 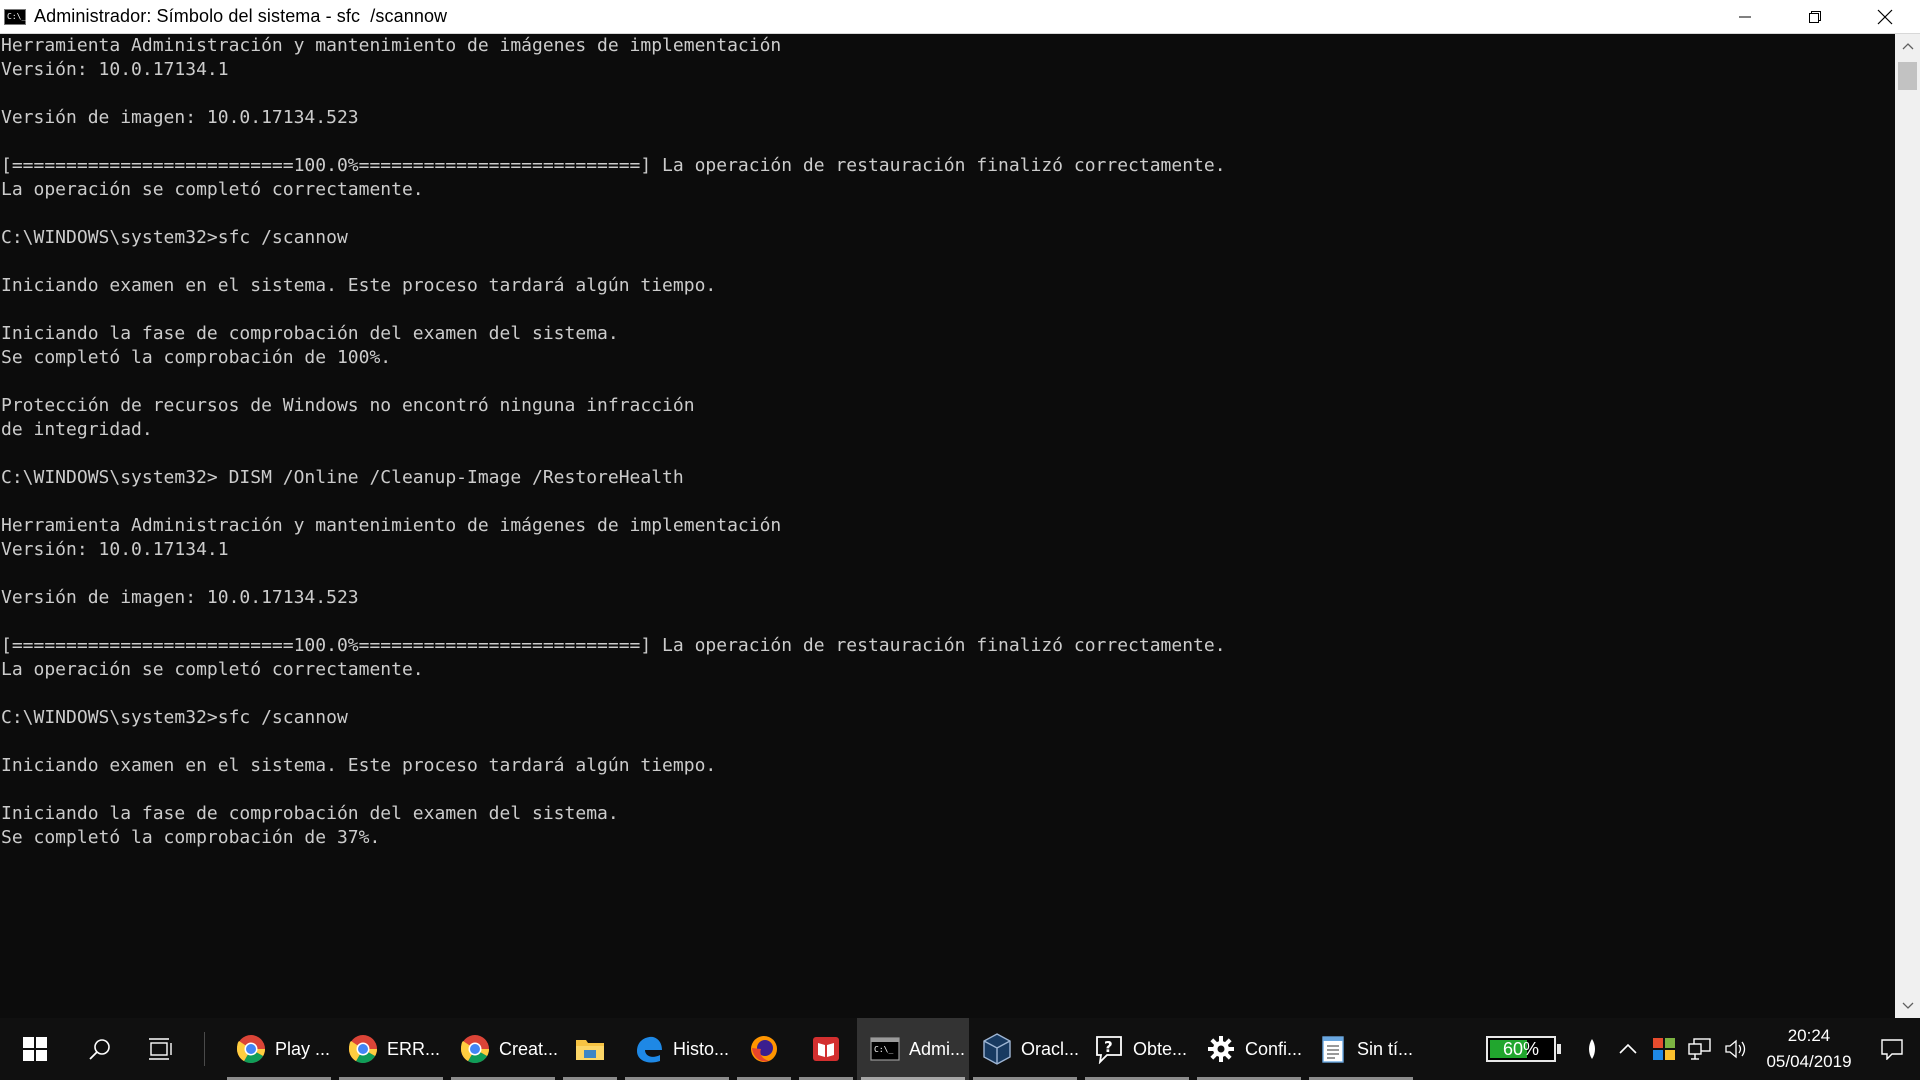 What do you see at coordinates (1907, 76) in the screenshot?
I see `scroll-thumb` at bounding box center [1907, 76].